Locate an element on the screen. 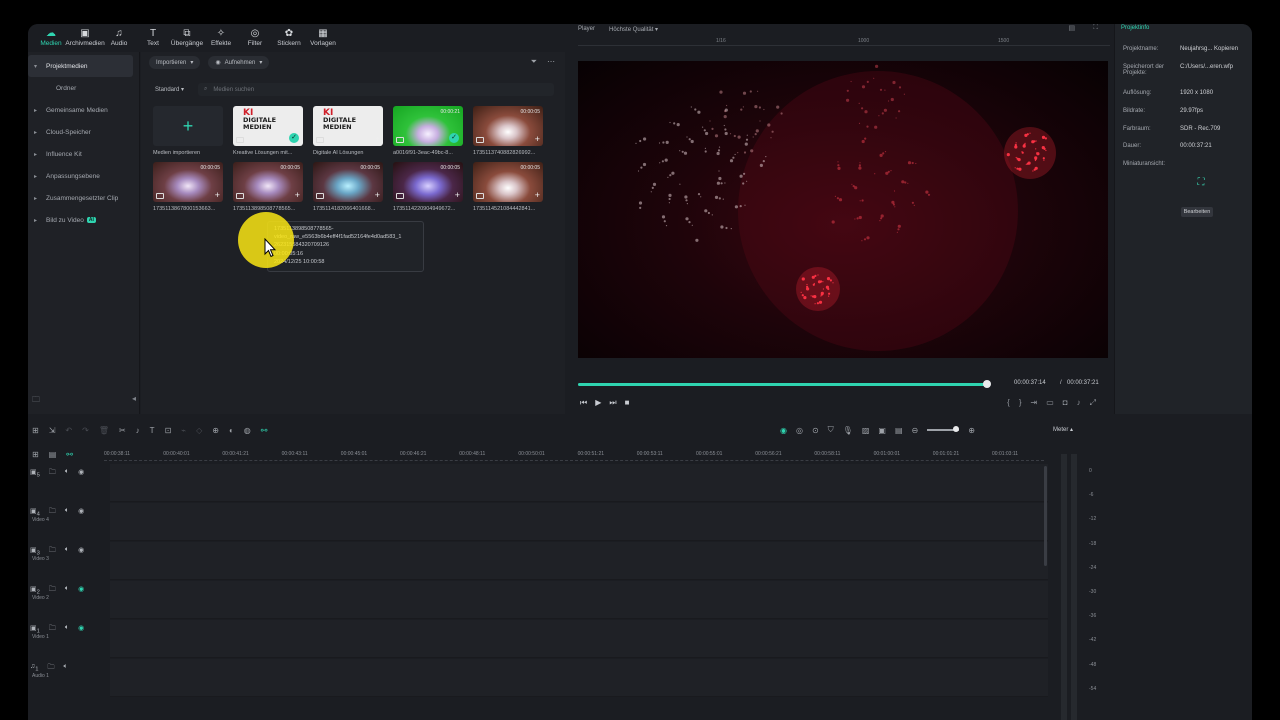  text-tool-icon: T is located at coordinates (152, 430).